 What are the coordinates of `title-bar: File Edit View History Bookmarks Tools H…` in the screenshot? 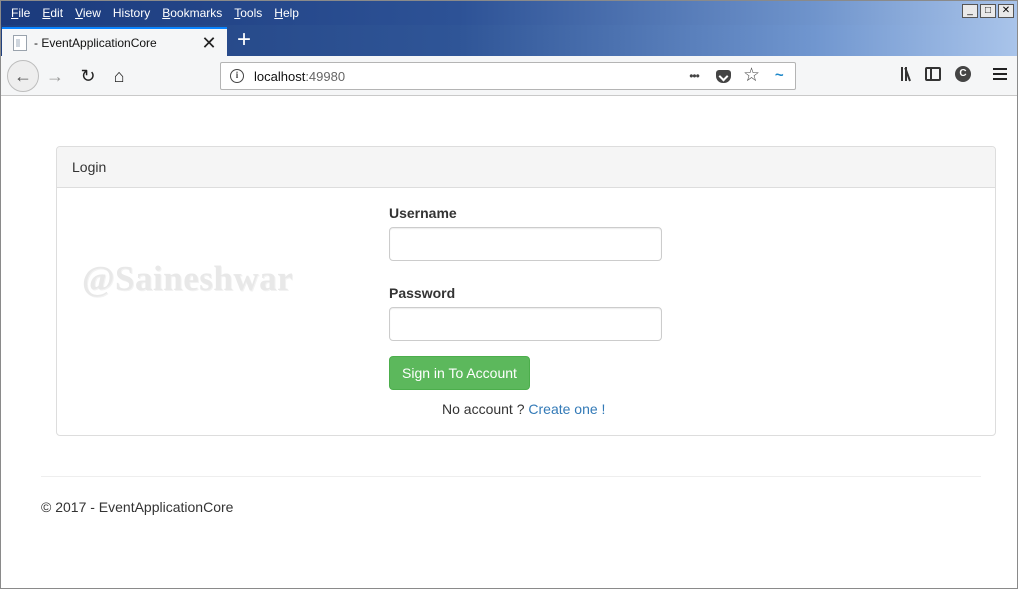 It's located at (509, 13).